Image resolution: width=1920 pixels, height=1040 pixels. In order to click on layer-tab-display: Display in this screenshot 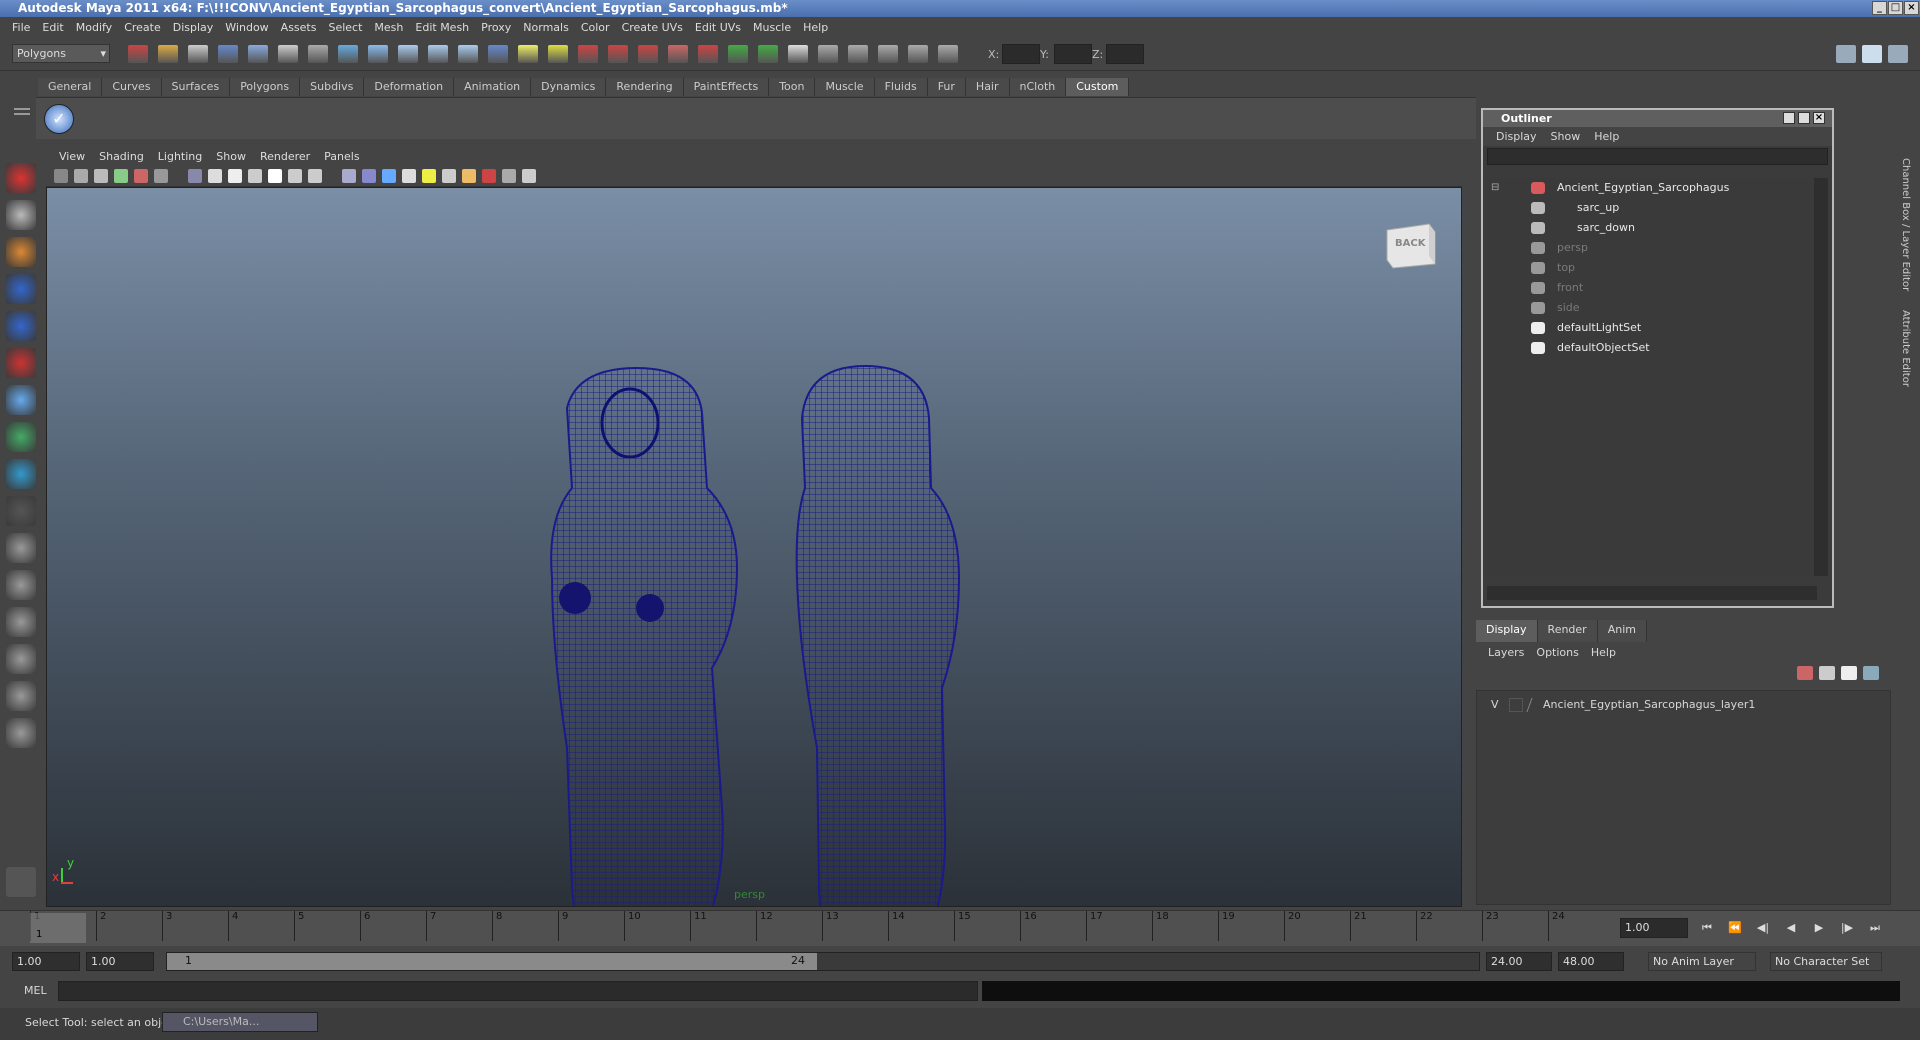, I will do `click(1507, 631)`.